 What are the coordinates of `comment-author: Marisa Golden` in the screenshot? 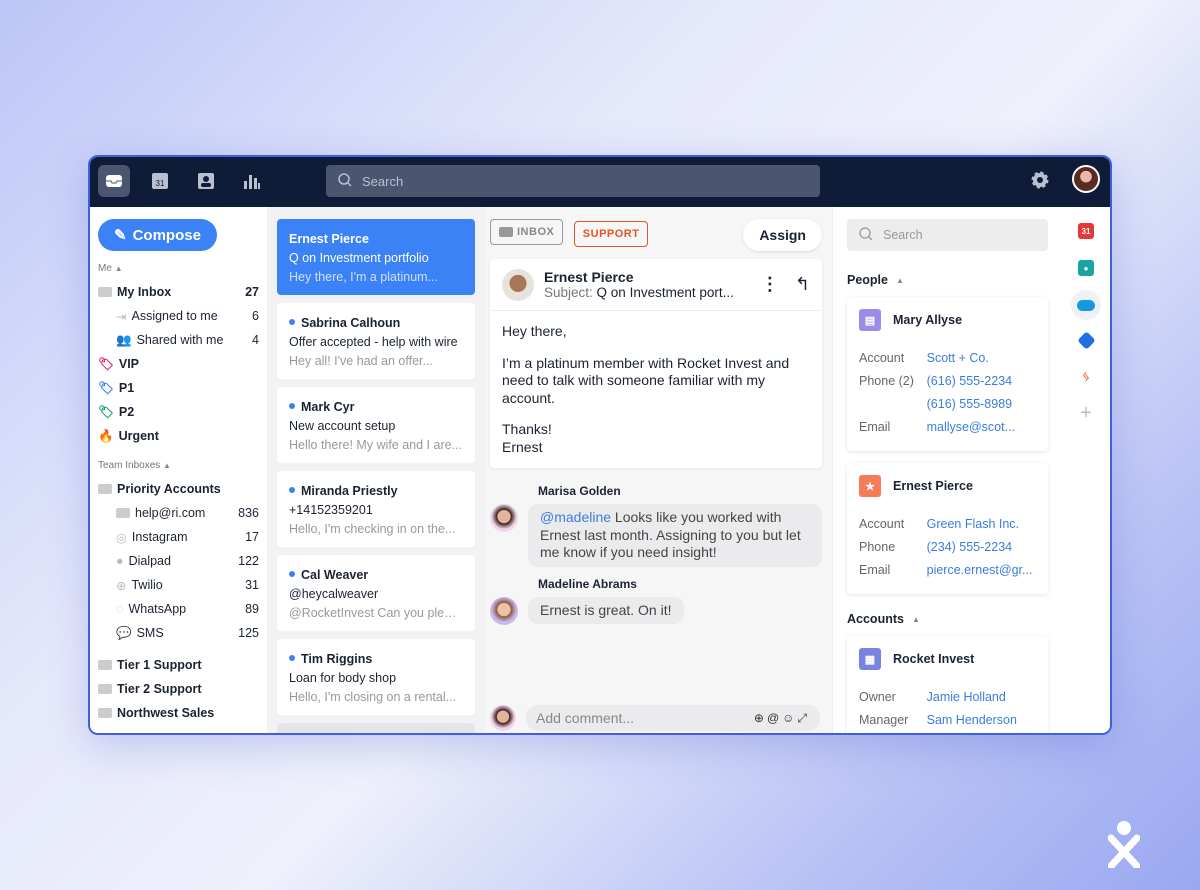 It's located at (579, 491).